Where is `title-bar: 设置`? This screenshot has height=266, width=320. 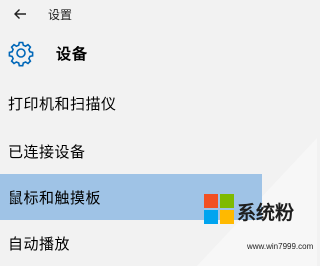 title-bar: 设置 is located at coordinates (158, 14).